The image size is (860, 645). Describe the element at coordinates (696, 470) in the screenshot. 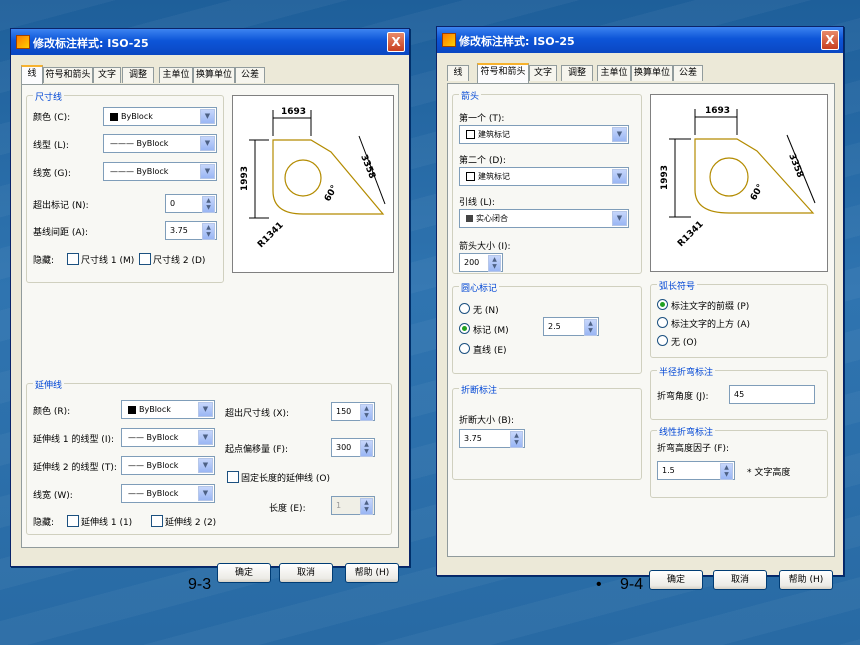

I see `jog-height-factor-spinner: 1.5 ▲ ▼` at that location.